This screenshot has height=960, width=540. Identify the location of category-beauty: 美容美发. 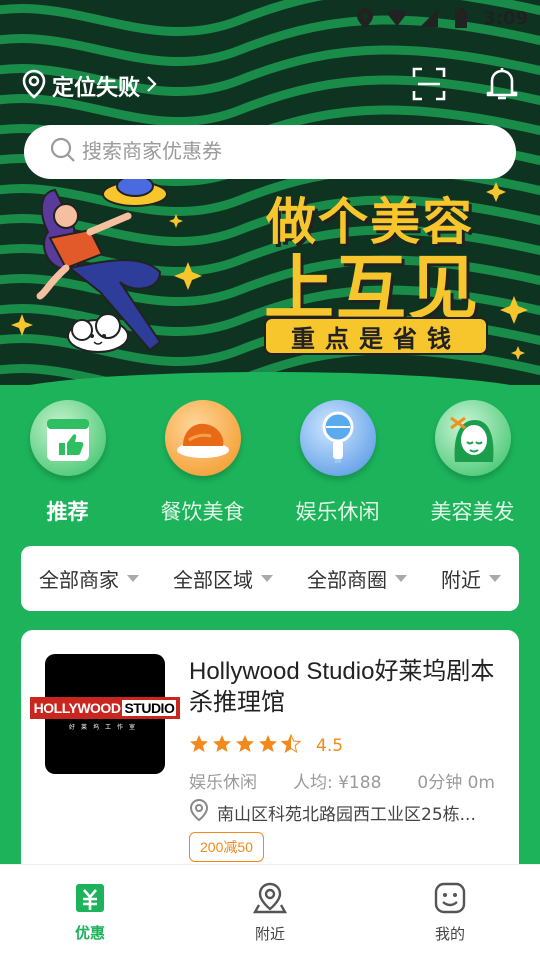
(473, 463).